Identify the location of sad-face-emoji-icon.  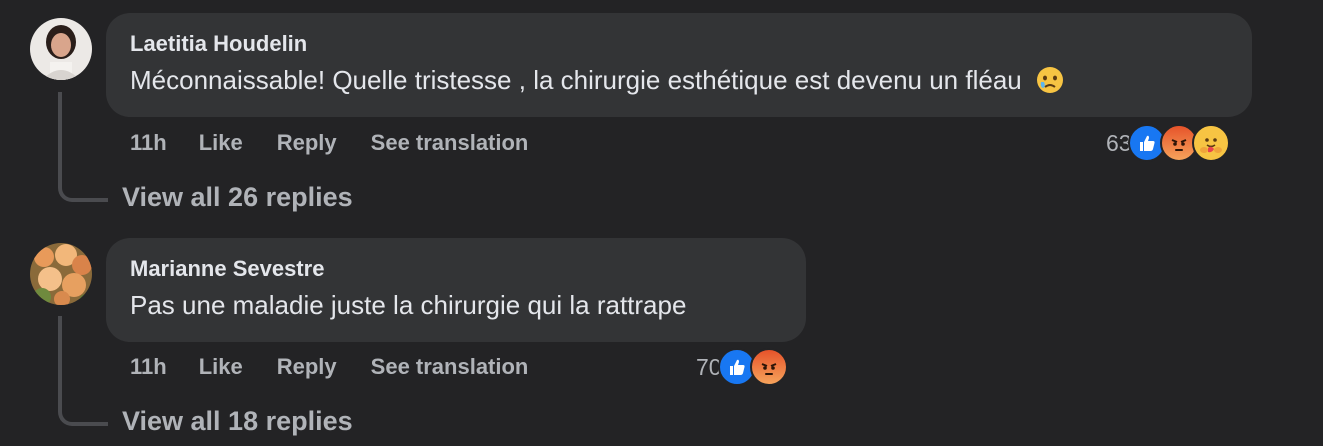
(1050, 83).